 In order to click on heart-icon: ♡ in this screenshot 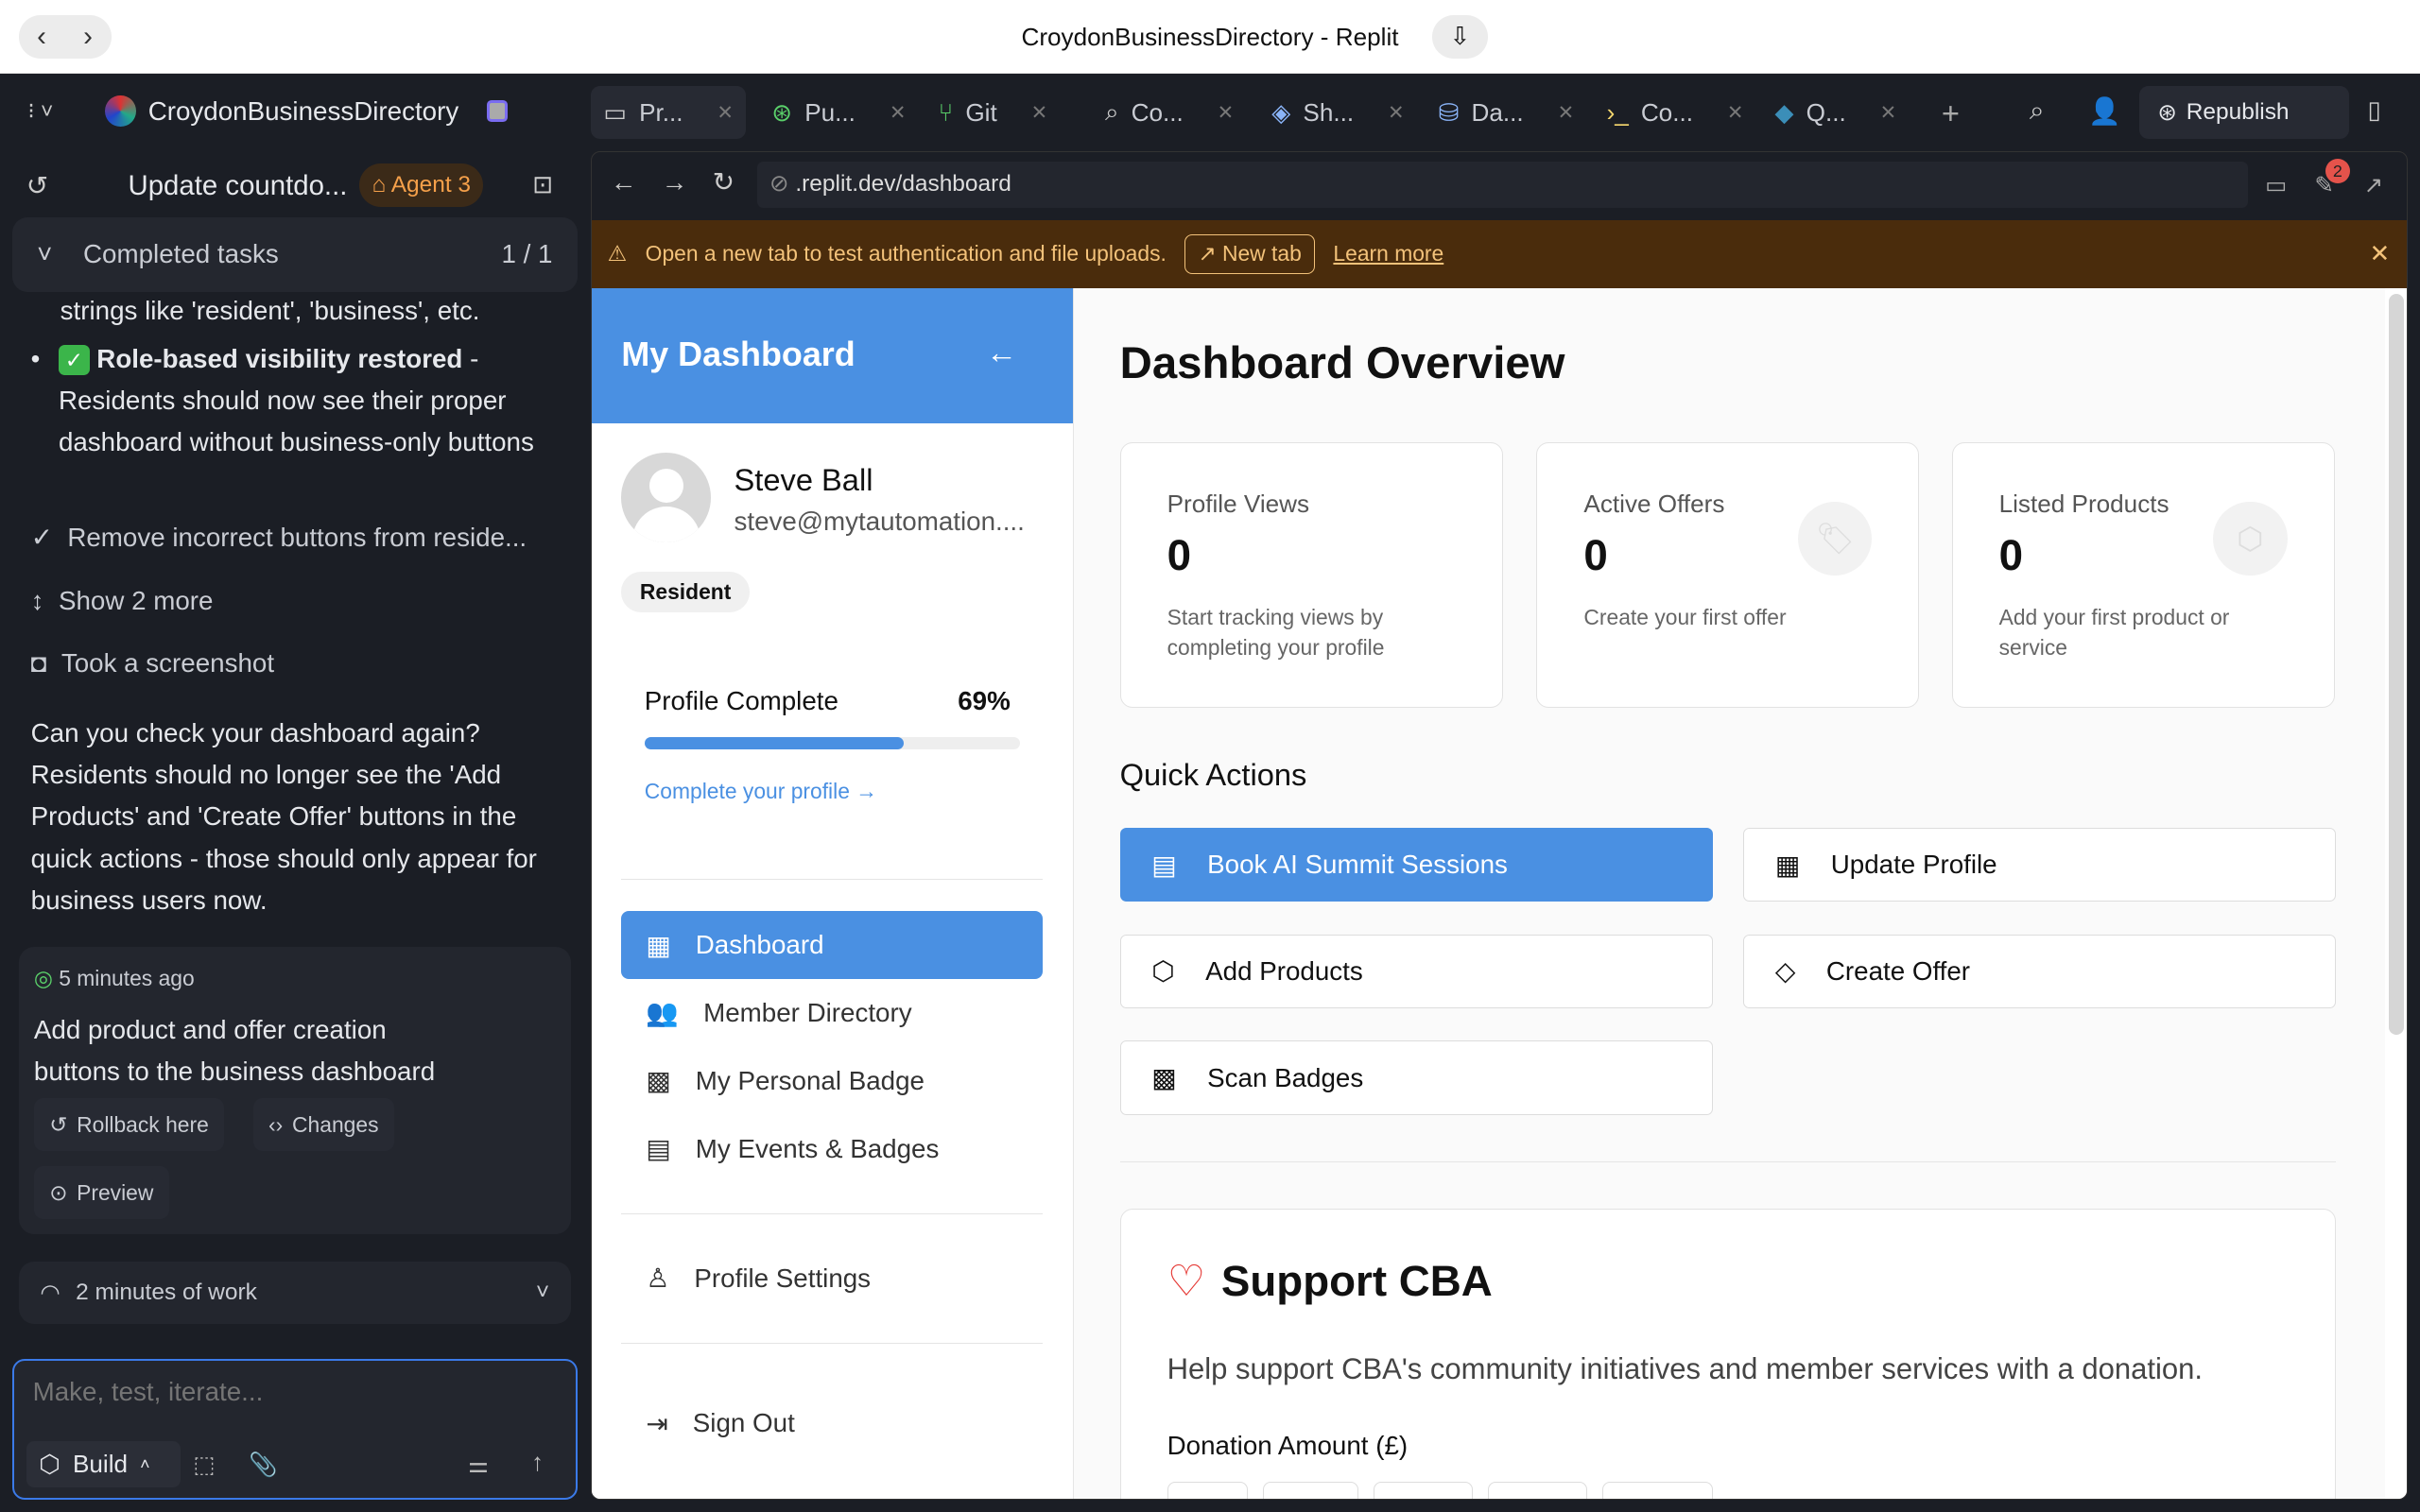, I will do `click(1186, 1281)`.